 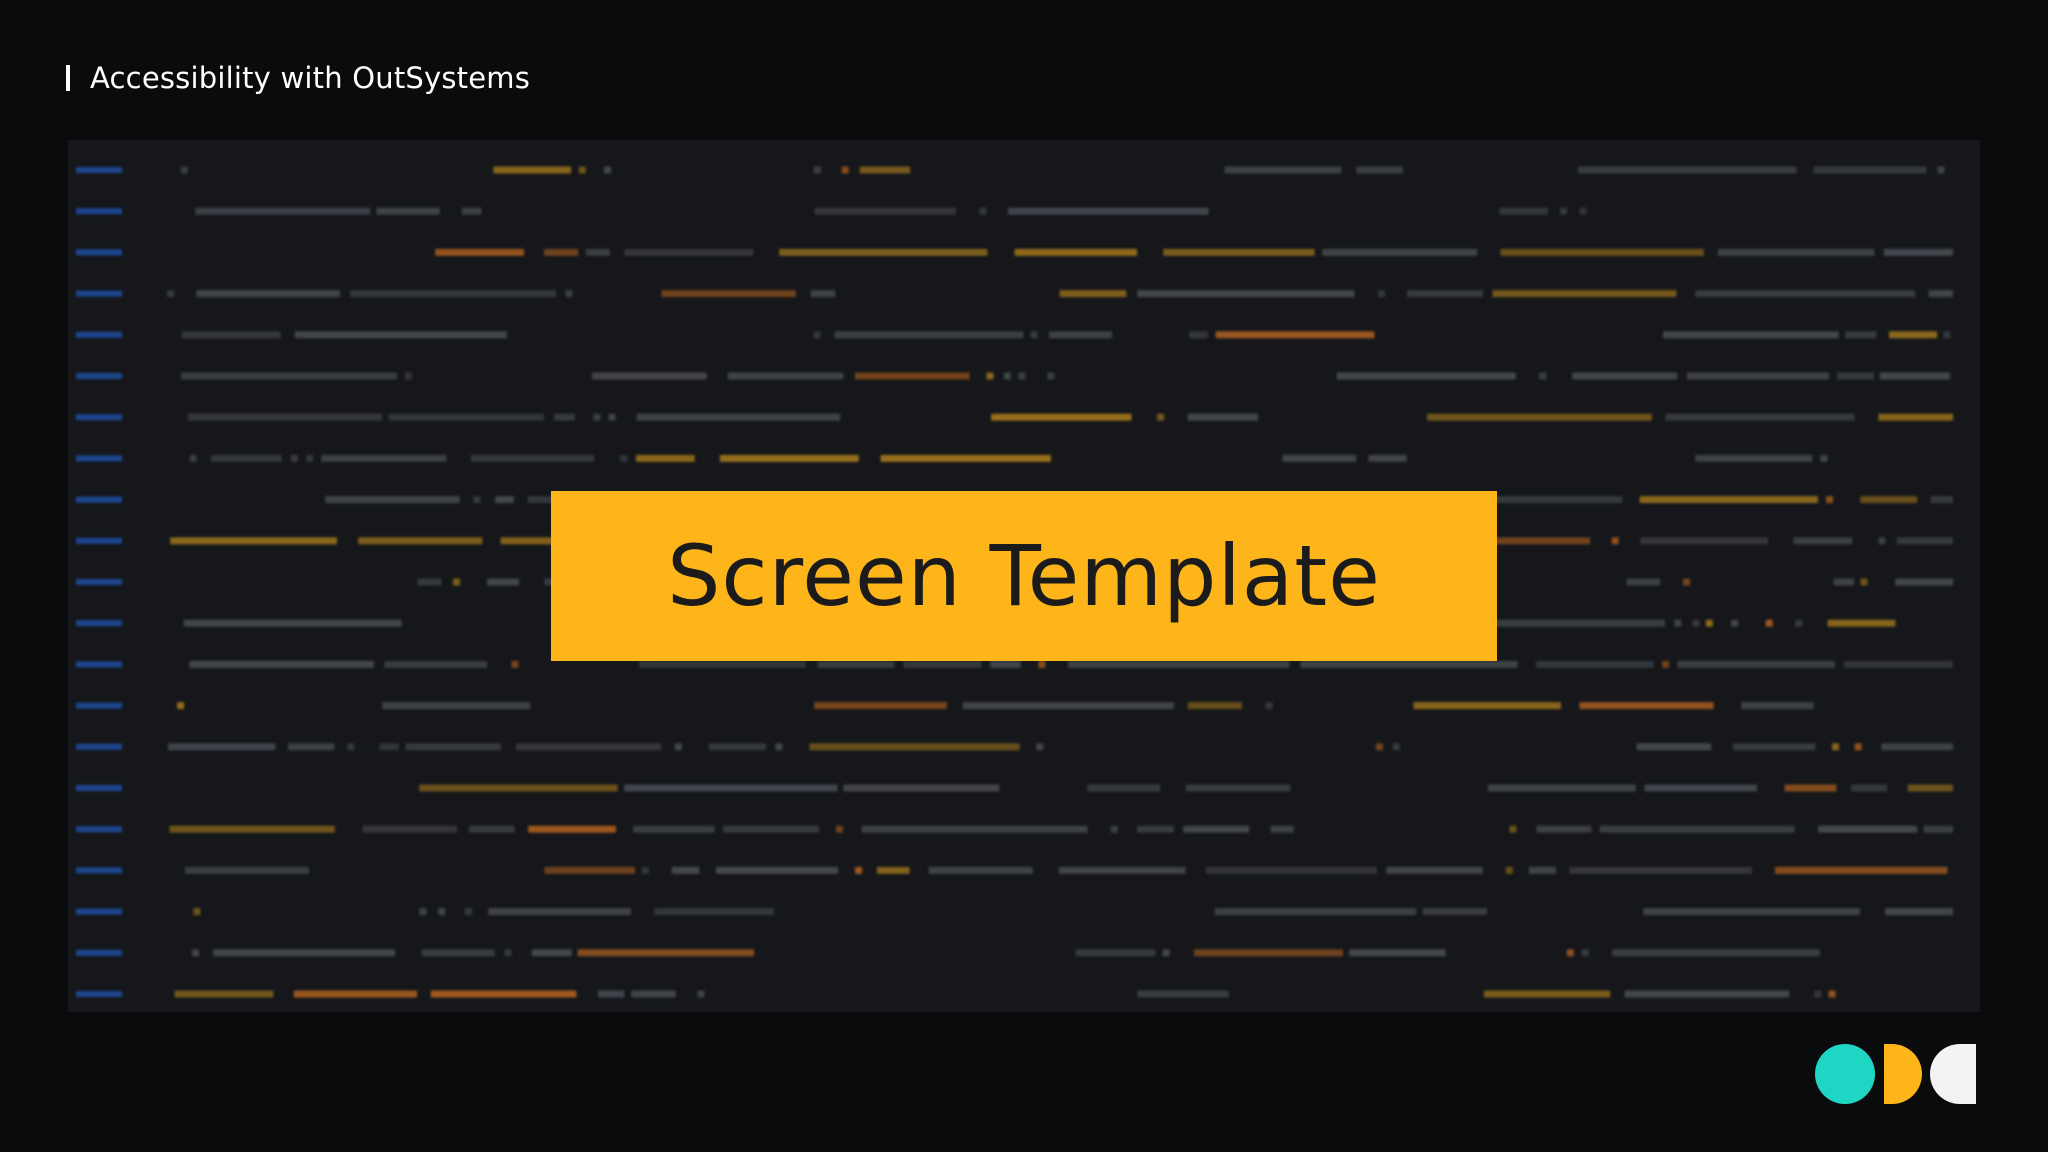 I want to click on logo-yellow-half, so click(x=1903, y=1074).